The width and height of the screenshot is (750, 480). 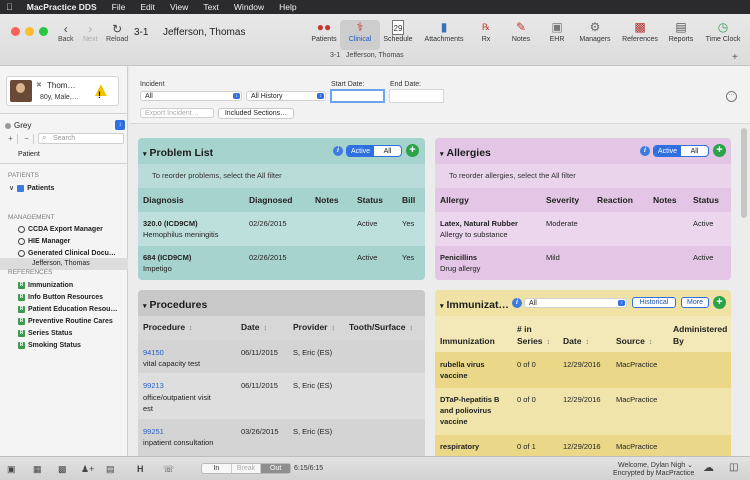 What do you see at coordinates (634, 341) in the screenshot?
I see `column-header-source: Source ↕` at bounding box center [634, 341].